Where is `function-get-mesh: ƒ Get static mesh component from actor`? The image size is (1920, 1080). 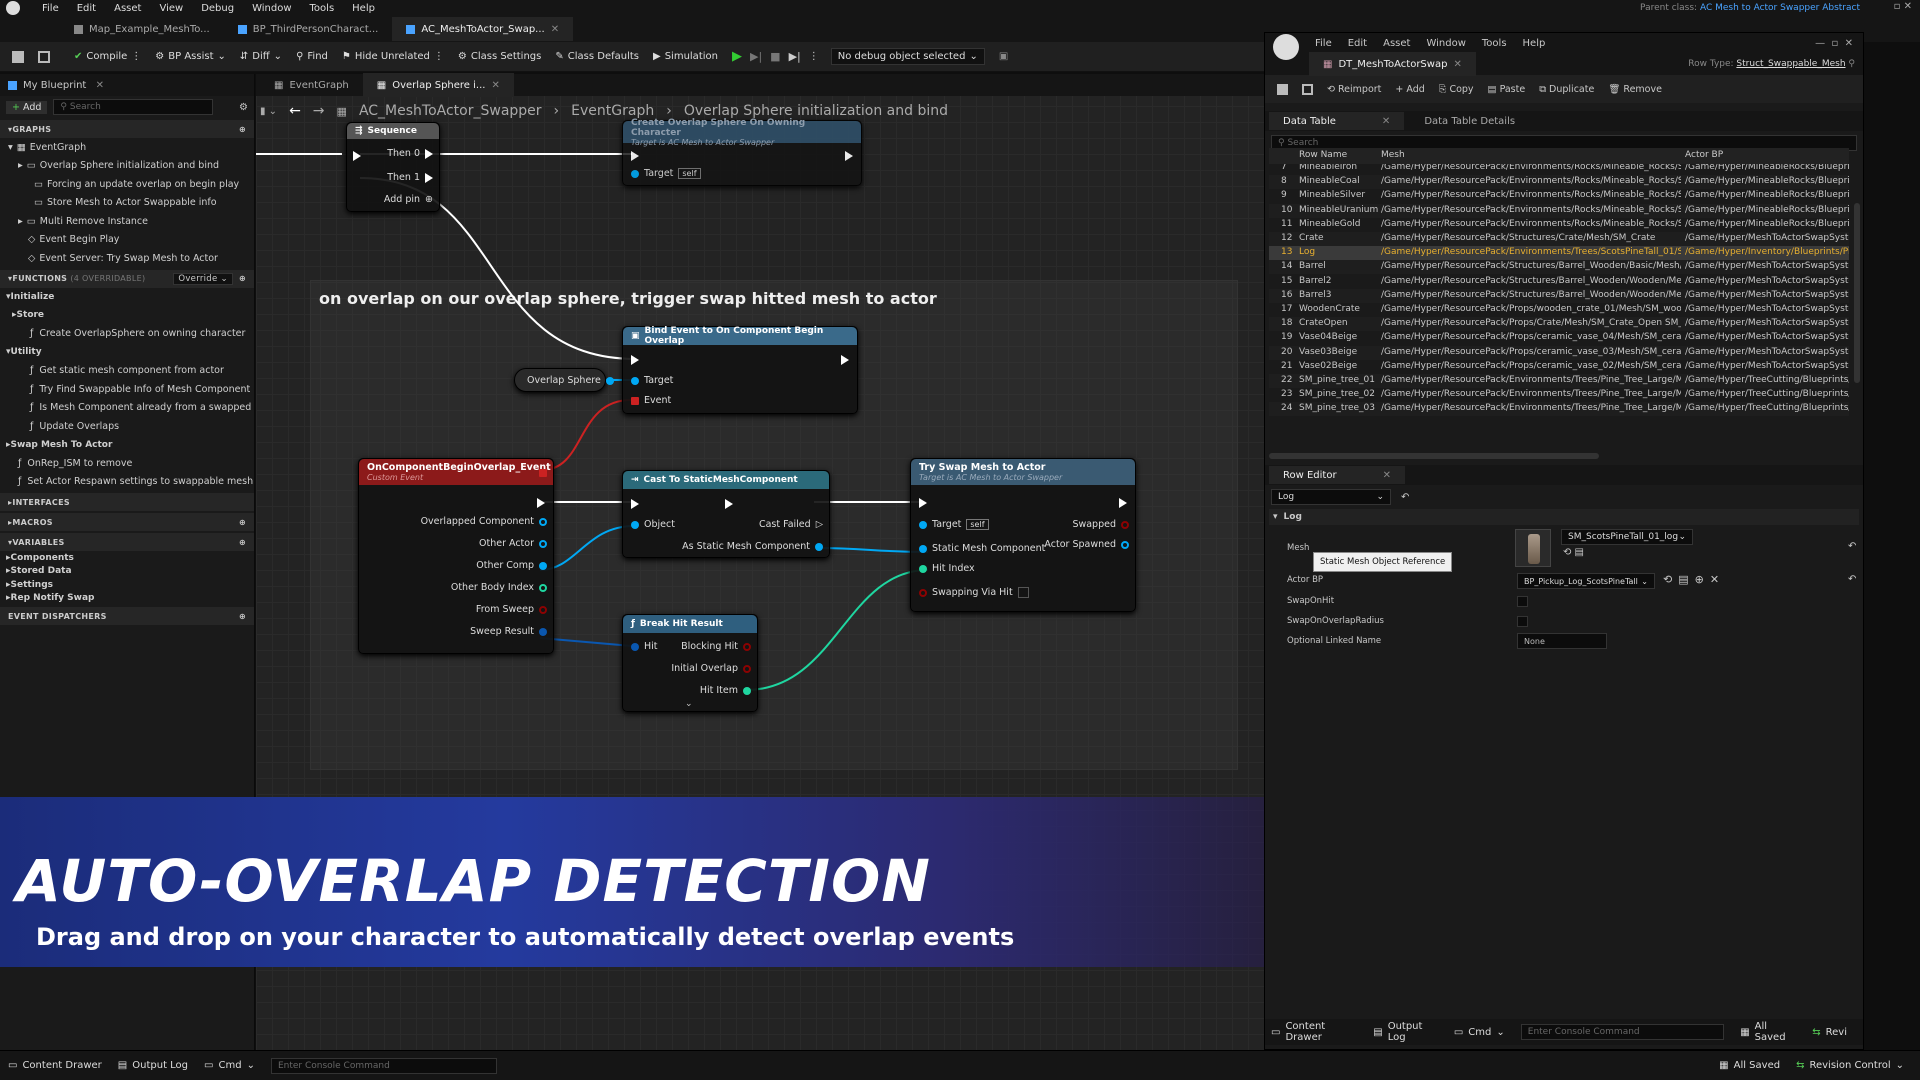 function-get-mesh: ƒ Get static mesh component from actor is located at coordinates (127, 371).